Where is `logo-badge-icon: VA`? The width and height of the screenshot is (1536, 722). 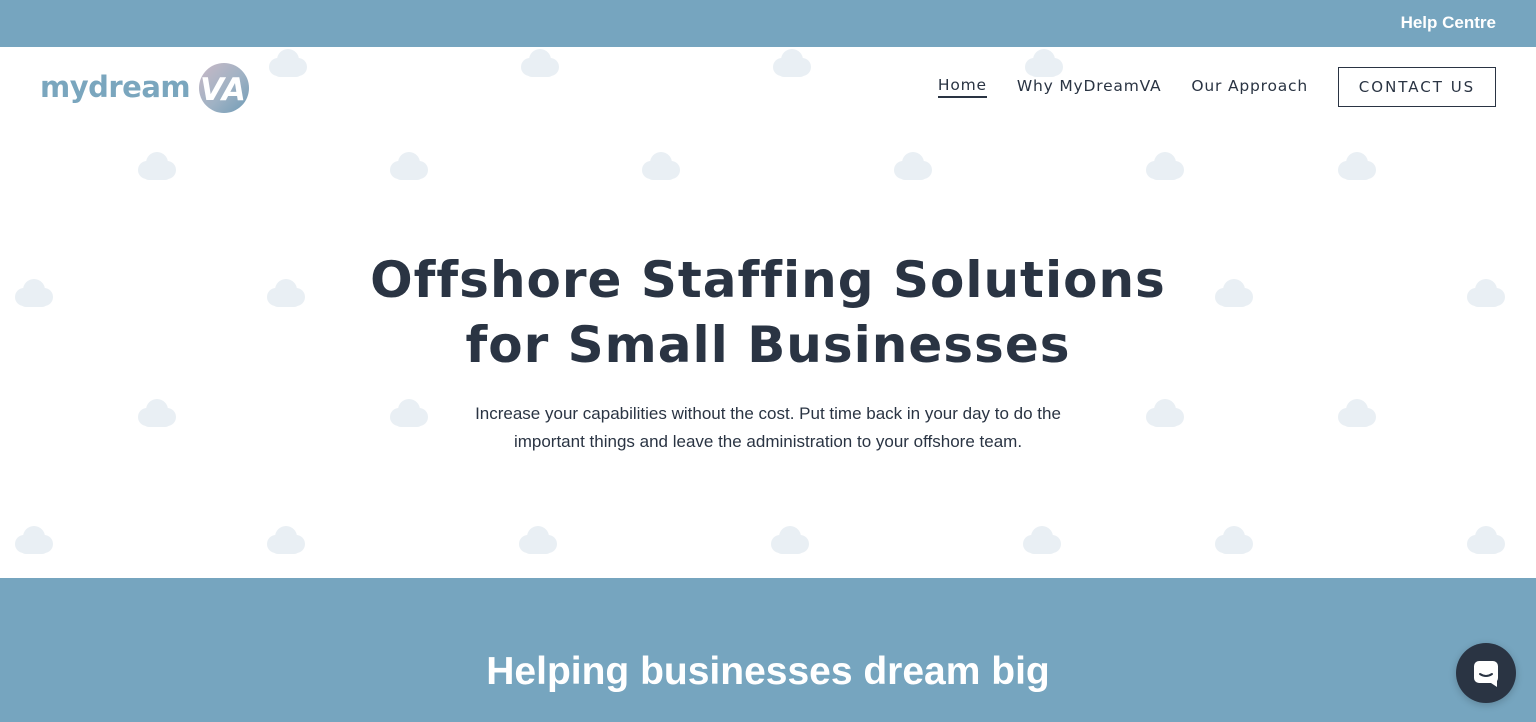 logo-badge-icon: VA is located at coordinates (224, 88).